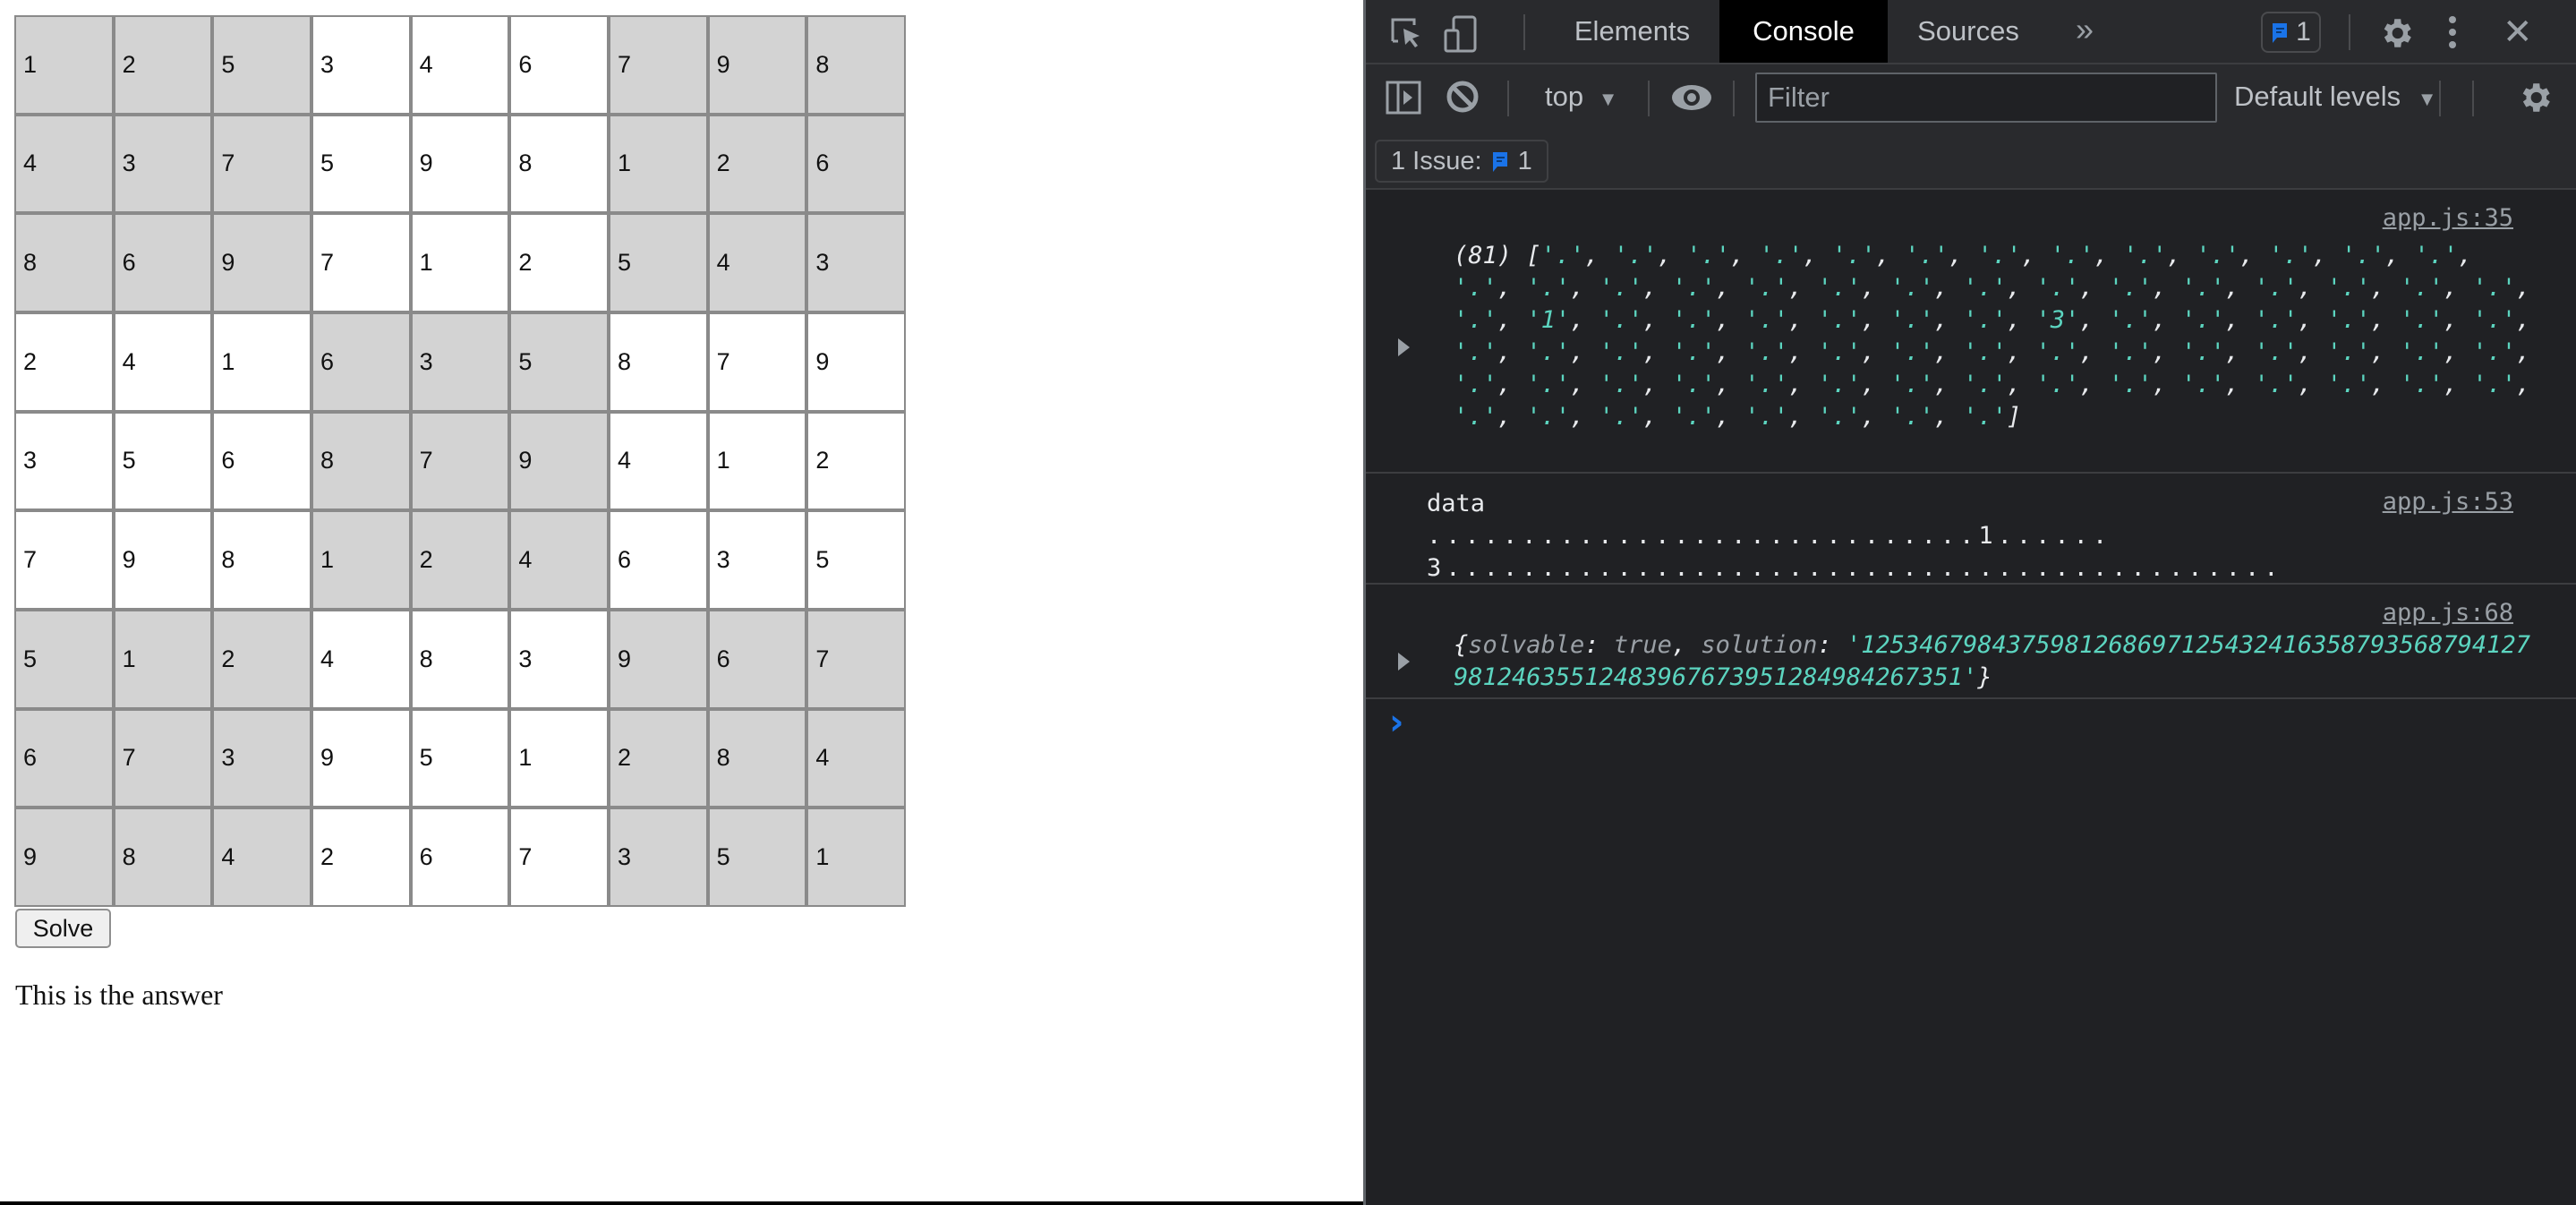 This screenshot has width=2576, height=1205. Describe the element at coordinates (1403, 100) in the screenshot. I see `show-sidebar-icon` at that location.